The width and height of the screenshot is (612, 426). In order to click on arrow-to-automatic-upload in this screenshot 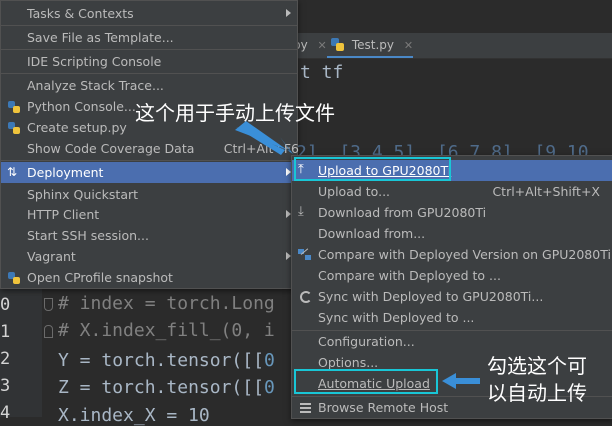, I will do `click(461, 381)`.